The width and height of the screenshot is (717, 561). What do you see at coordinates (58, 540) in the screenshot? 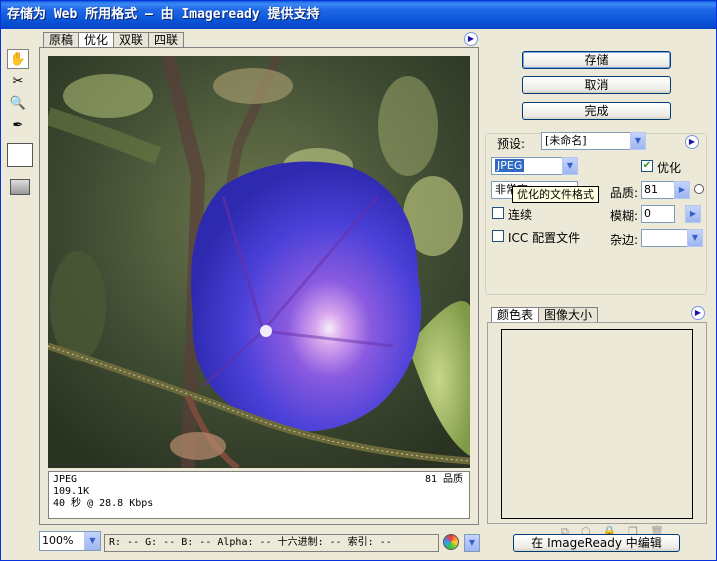
I see `zoom-value: 100%` at bounding box center [58, 540].